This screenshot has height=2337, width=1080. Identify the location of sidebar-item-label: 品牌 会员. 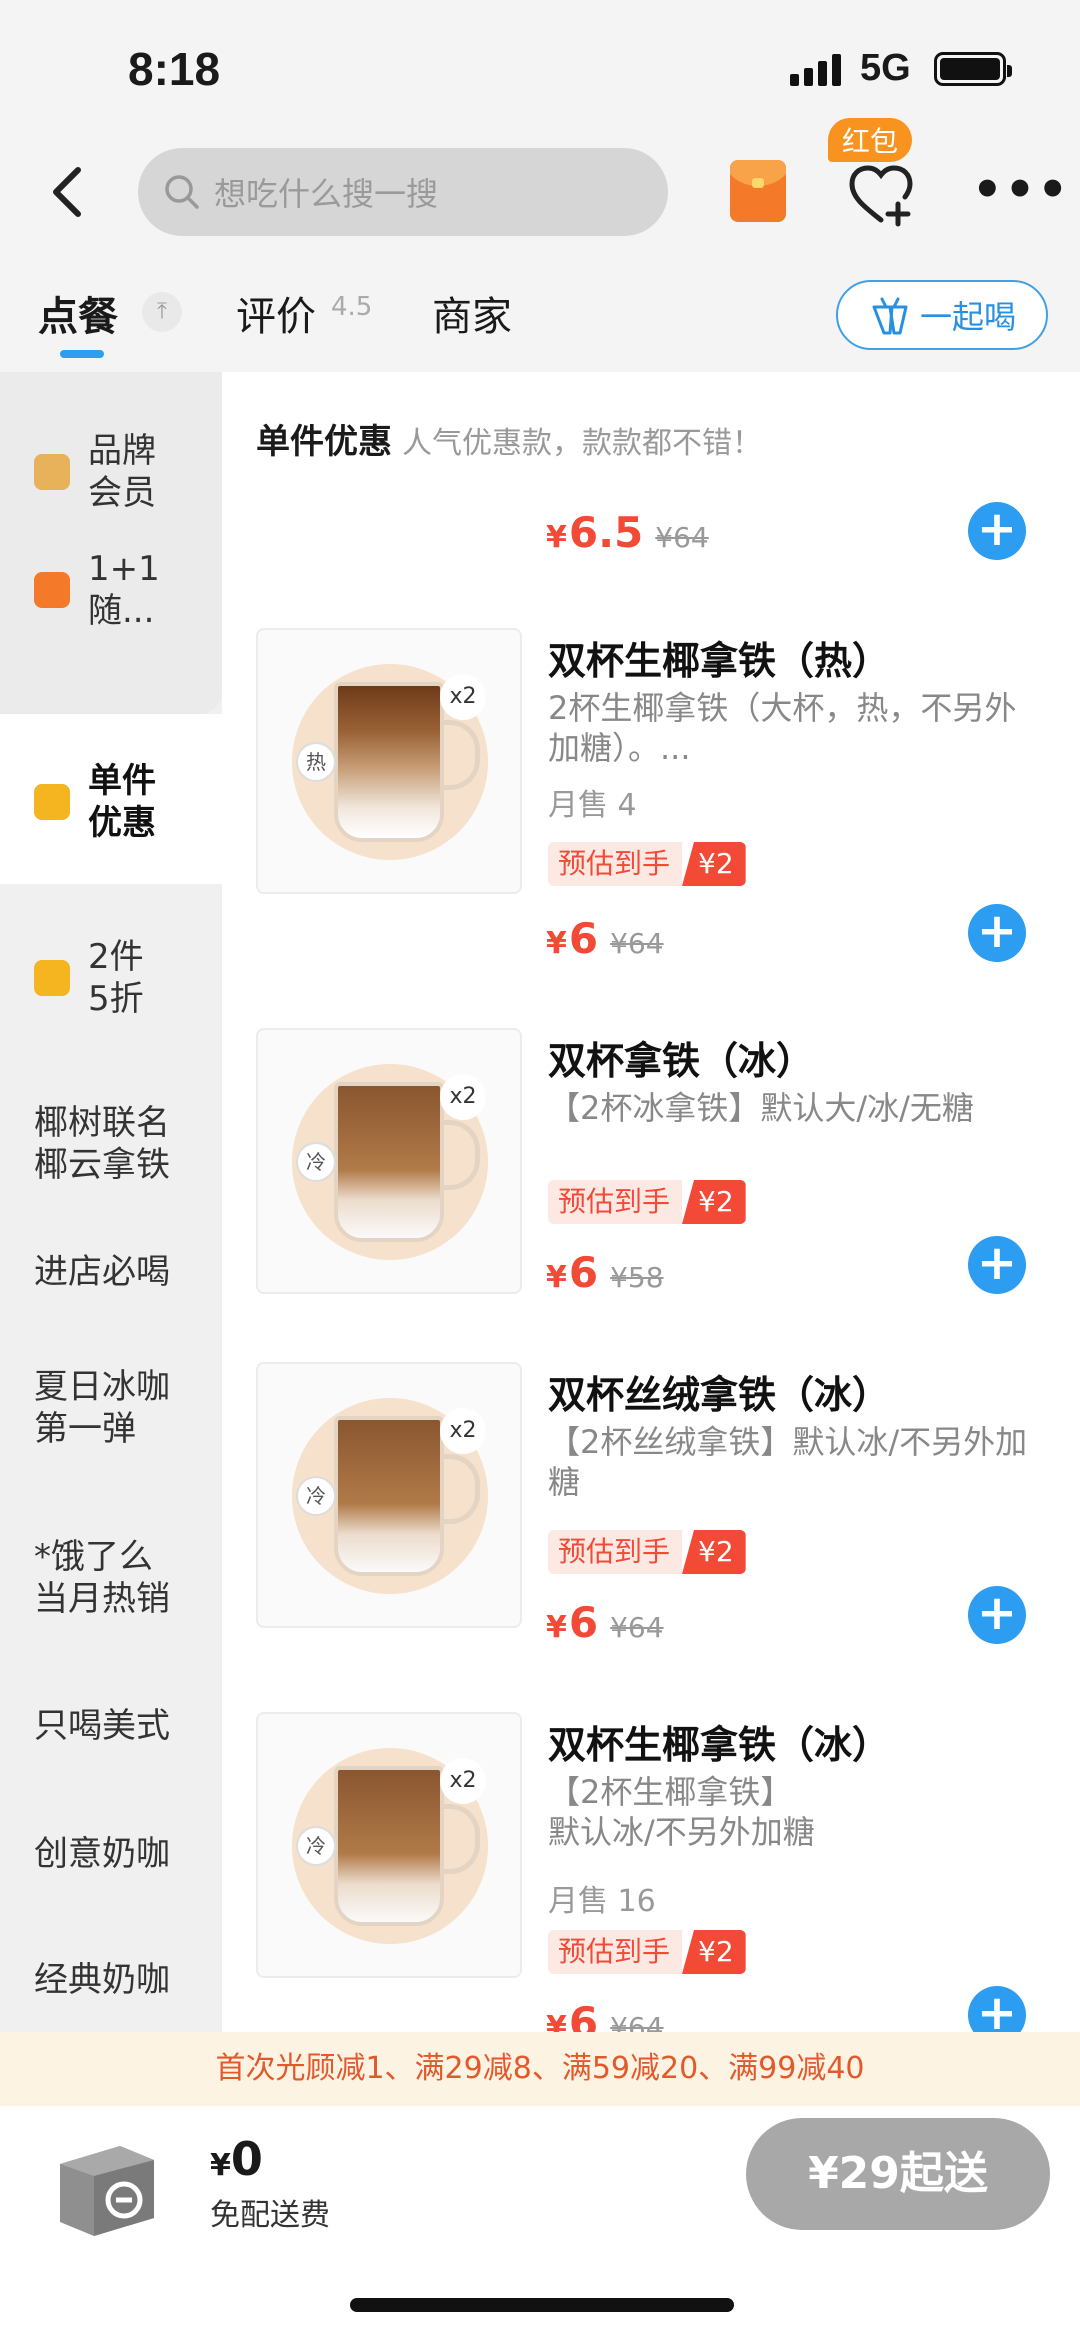
(122, 472).